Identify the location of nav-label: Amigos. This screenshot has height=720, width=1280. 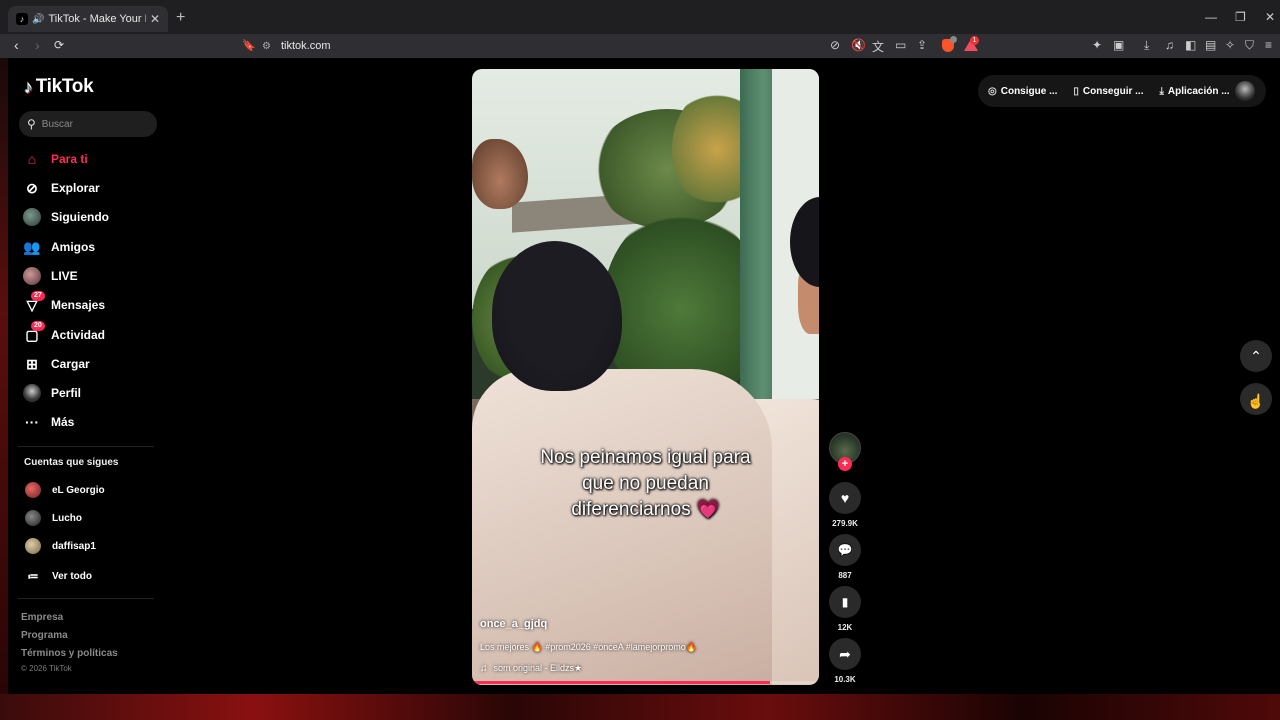
(73, 247).